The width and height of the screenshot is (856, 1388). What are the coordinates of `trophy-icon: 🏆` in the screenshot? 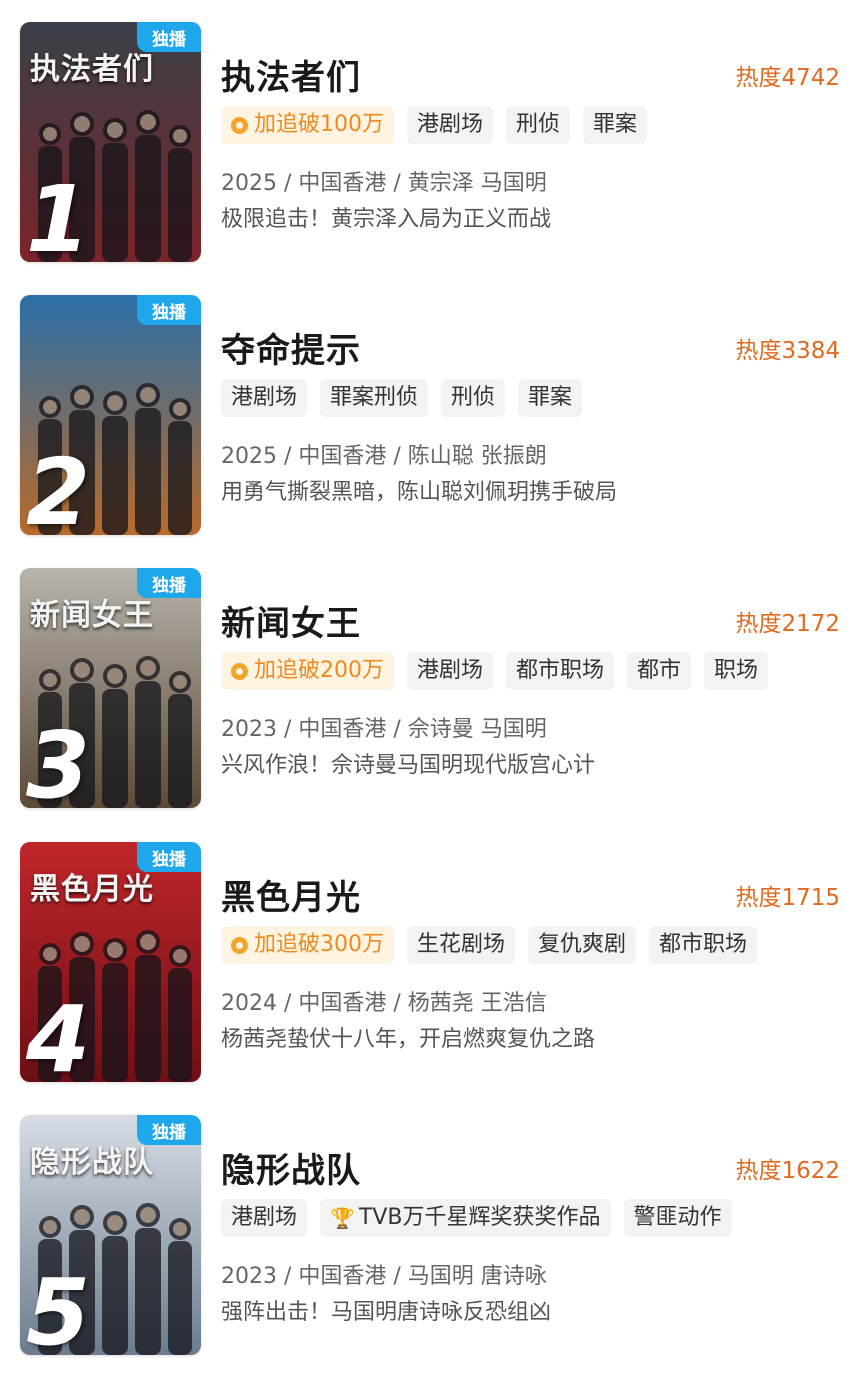 It's located at (342, 1218).